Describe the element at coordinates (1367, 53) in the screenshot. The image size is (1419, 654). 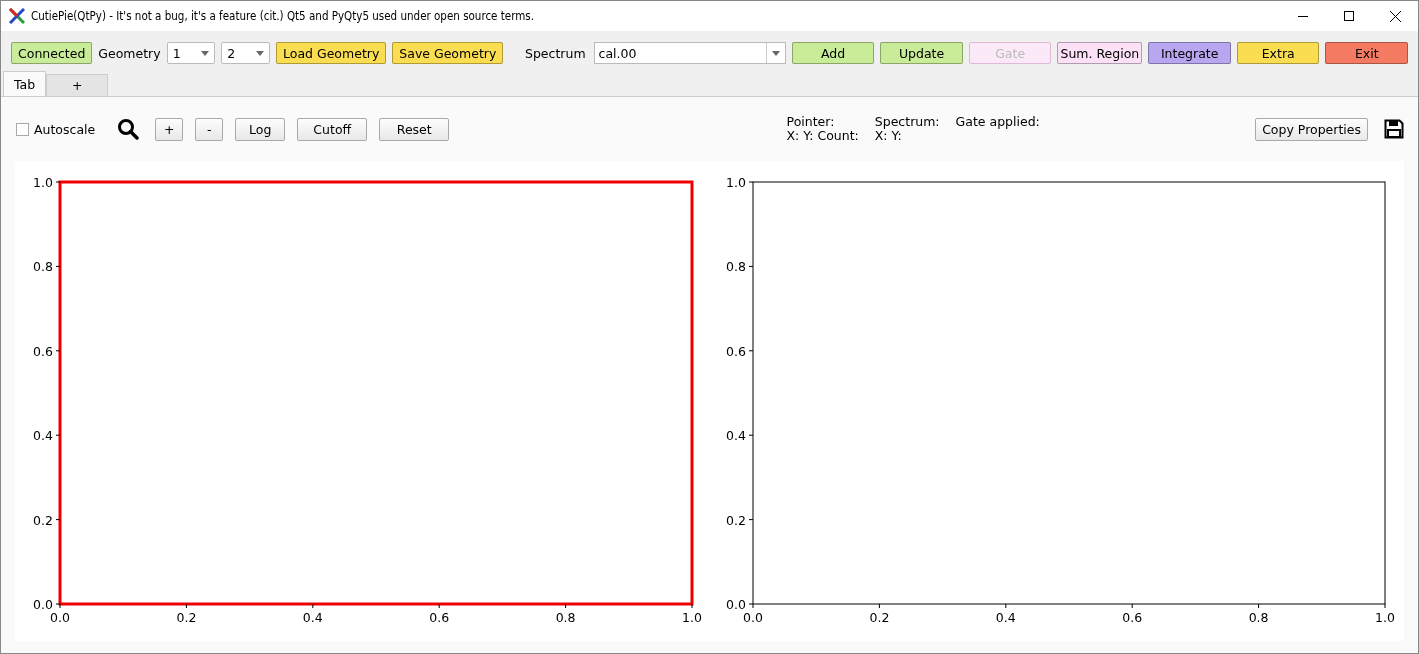
I see `toolbar-button: Exit` at that location.